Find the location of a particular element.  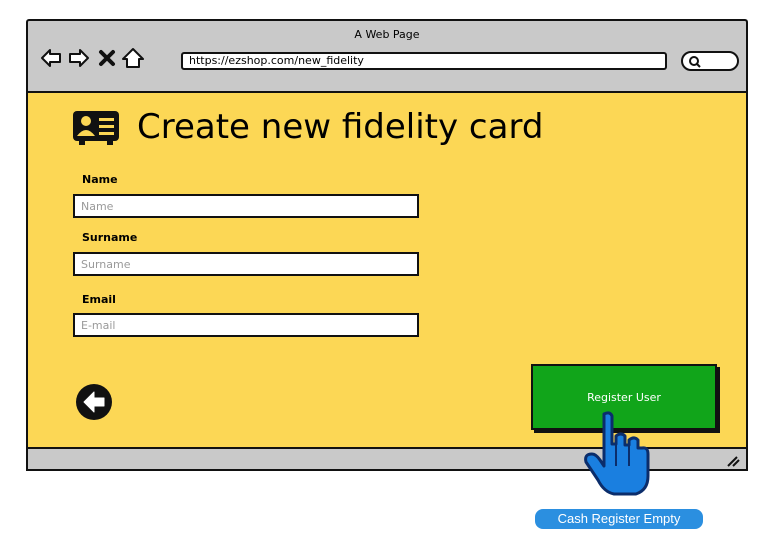

id-card-icon is located at coordinates (96, 128).